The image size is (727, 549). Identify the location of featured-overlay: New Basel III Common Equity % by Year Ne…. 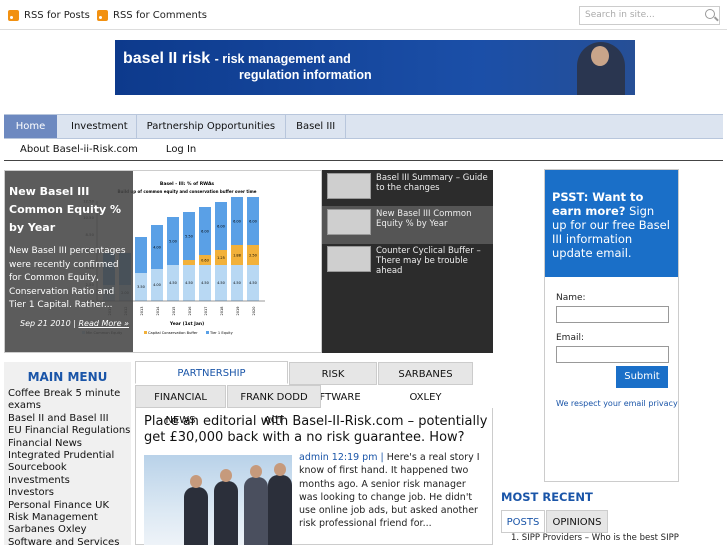
(69, 261).